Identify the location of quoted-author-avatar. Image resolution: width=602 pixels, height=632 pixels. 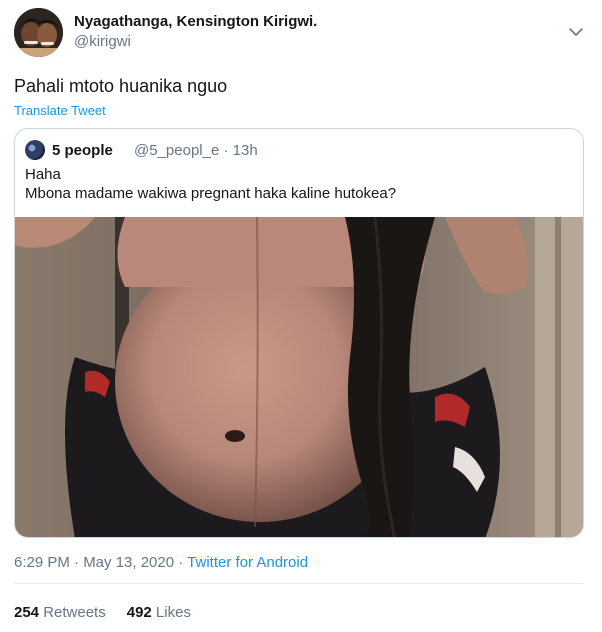
(35, 150).